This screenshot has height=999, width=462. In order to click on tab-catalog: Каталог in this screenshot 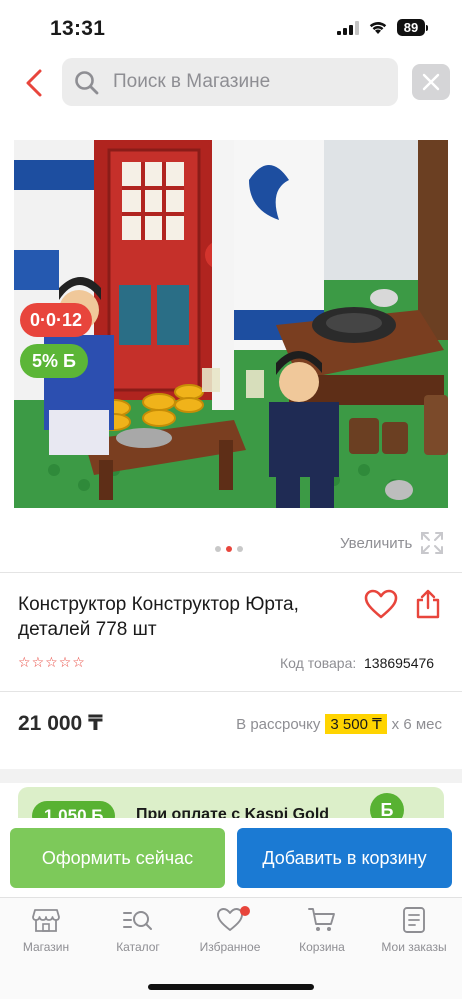, I will do `click(138, 930)`.